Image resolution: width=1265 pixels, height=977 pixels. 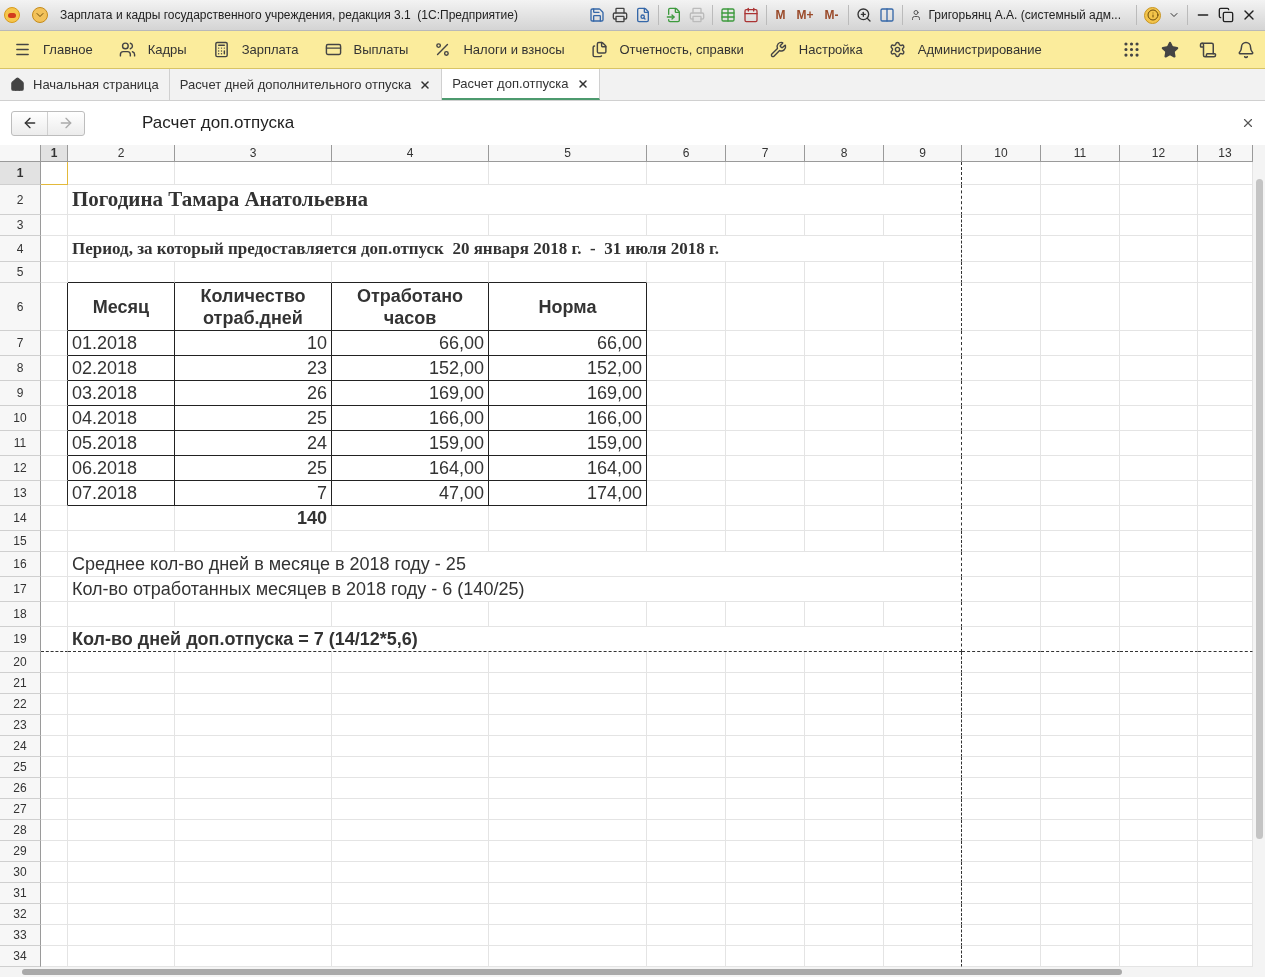 I want to click on column-header: Отработано часов, so click(x=410, y=307).